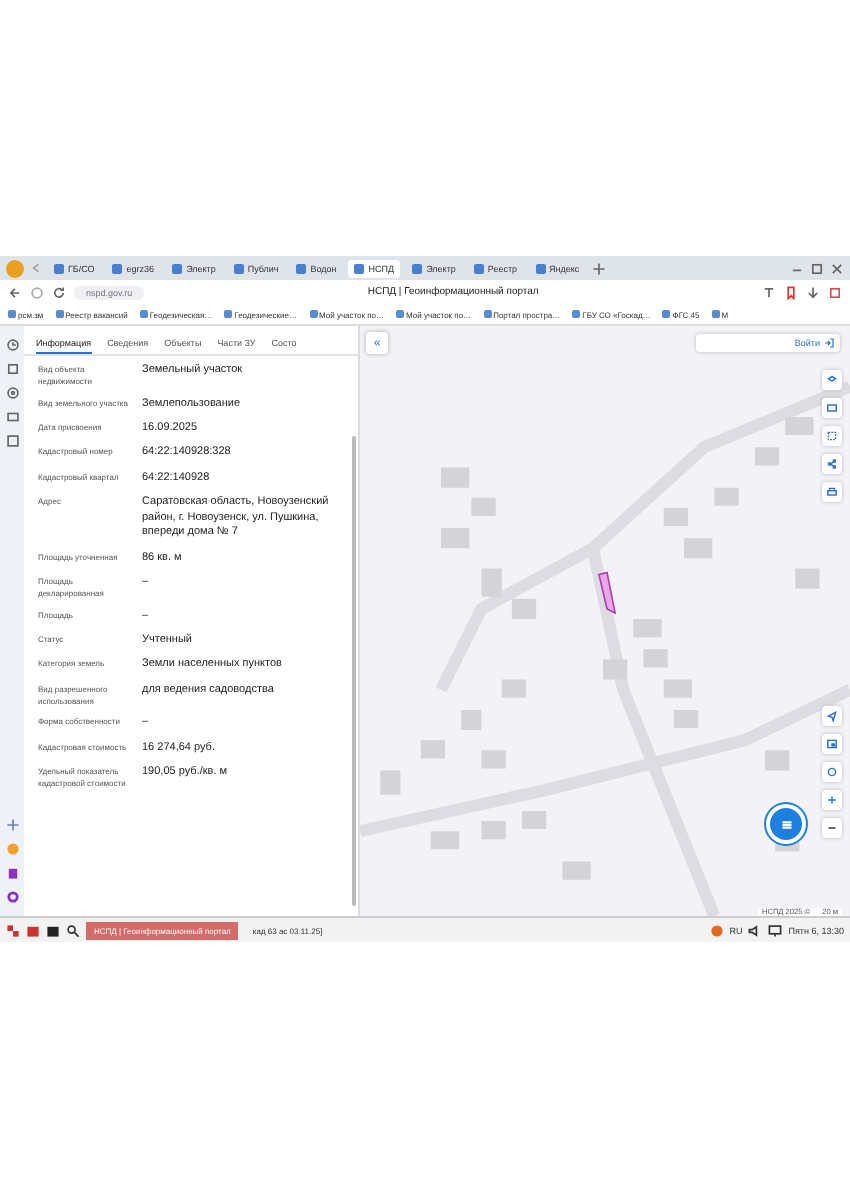 This screenshot has height=1200, width=850. I want to click on bookmark-icon, so click(791, 292).